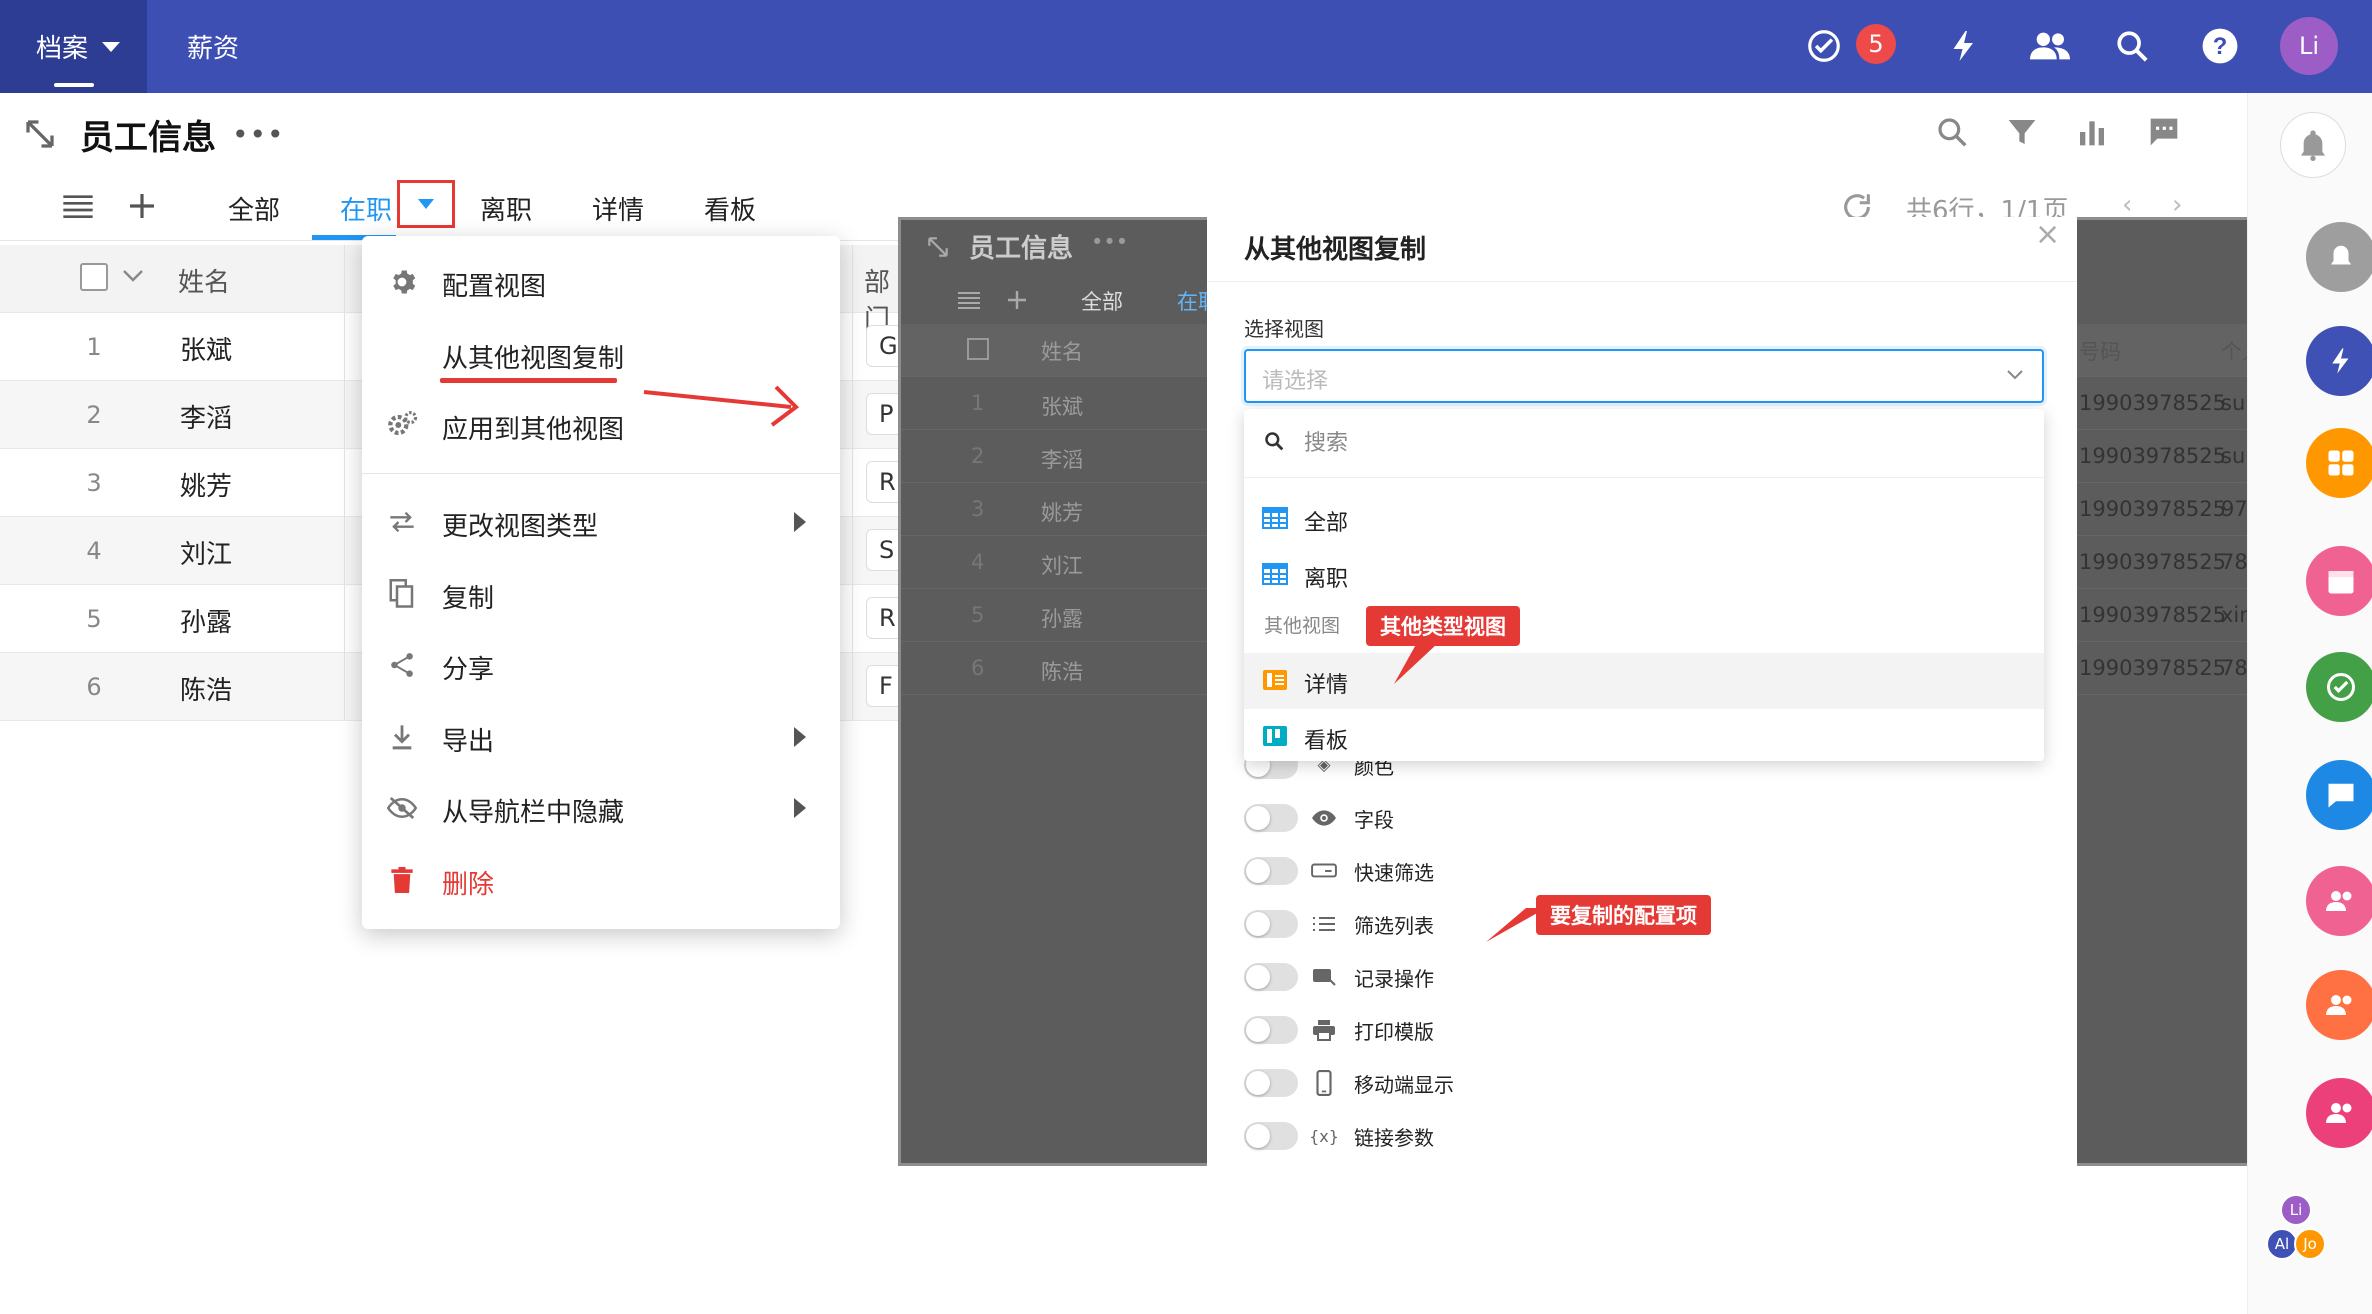 The image size is (2372, 1314). What do you see at coordinates (73, 46) in the screenshot?
I see `nav-tab-archive: 档案` at bounding box center [73, 46].